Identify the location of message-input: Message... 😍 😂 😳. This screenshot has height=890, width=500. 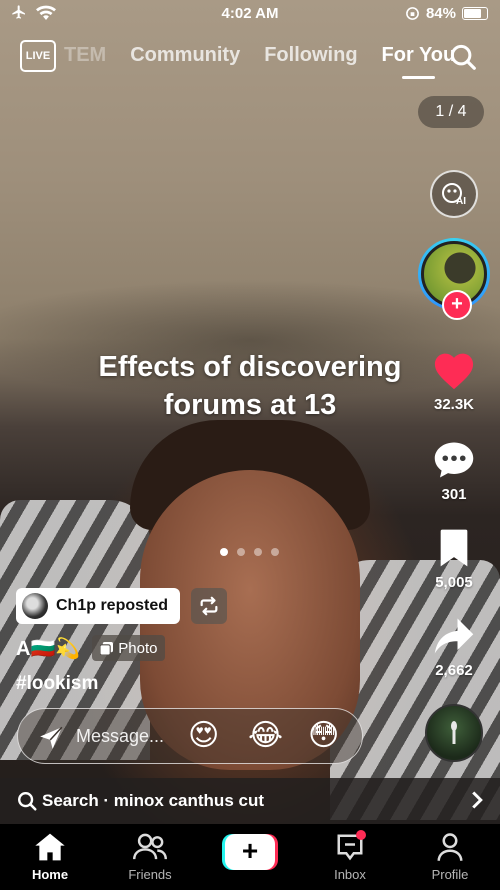
(190, 736).